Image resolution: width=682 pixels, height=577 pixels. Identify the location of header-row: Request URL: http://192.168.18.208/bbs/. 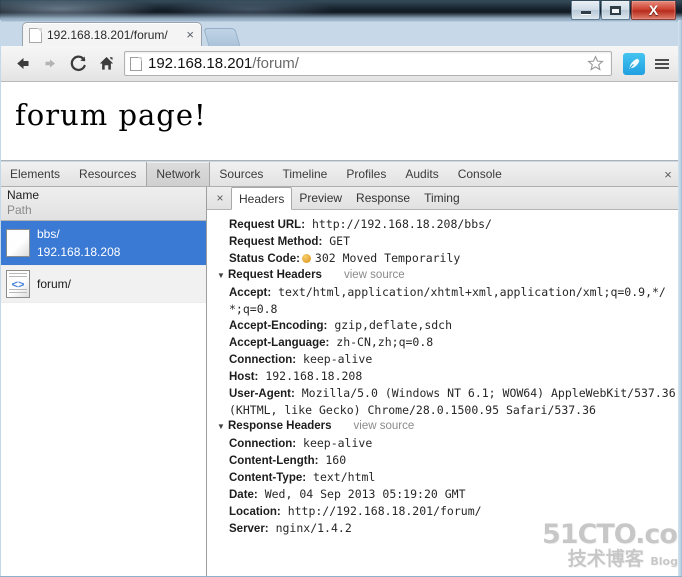
(447, 224).